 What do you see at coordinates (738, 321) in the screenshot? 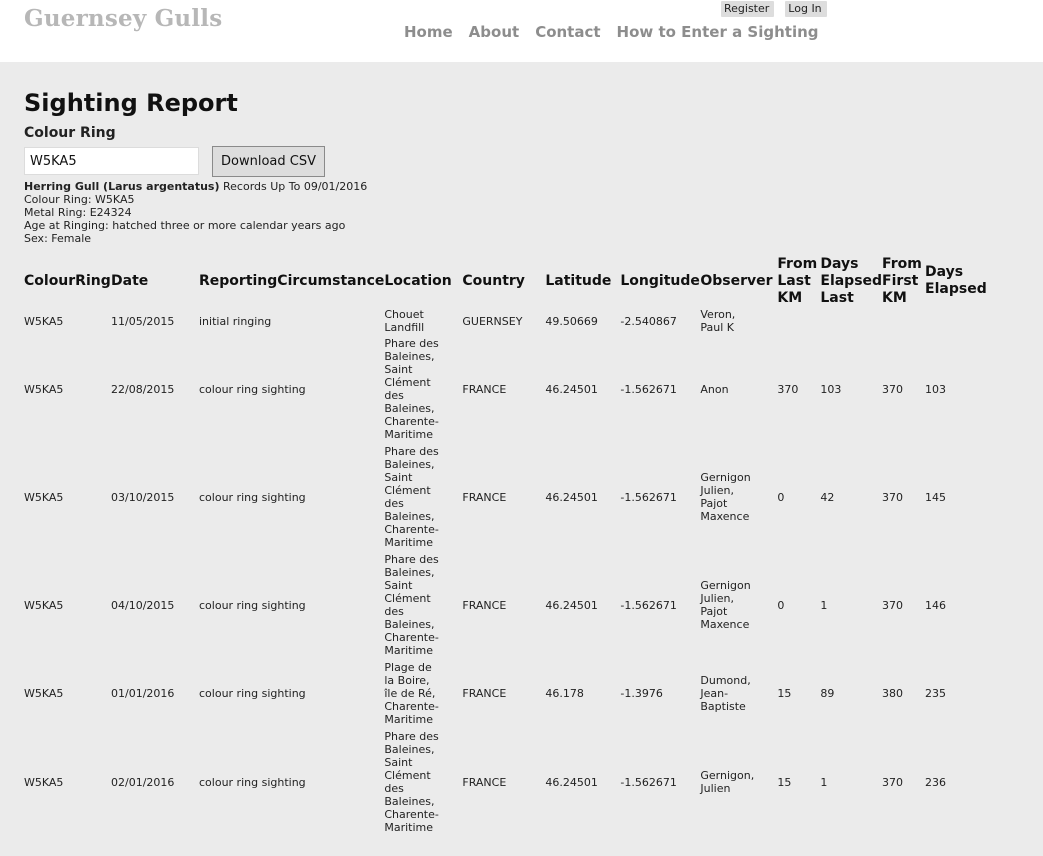
I see `cell-observer: Veron, Paul K` at bounding box center [738, 321].